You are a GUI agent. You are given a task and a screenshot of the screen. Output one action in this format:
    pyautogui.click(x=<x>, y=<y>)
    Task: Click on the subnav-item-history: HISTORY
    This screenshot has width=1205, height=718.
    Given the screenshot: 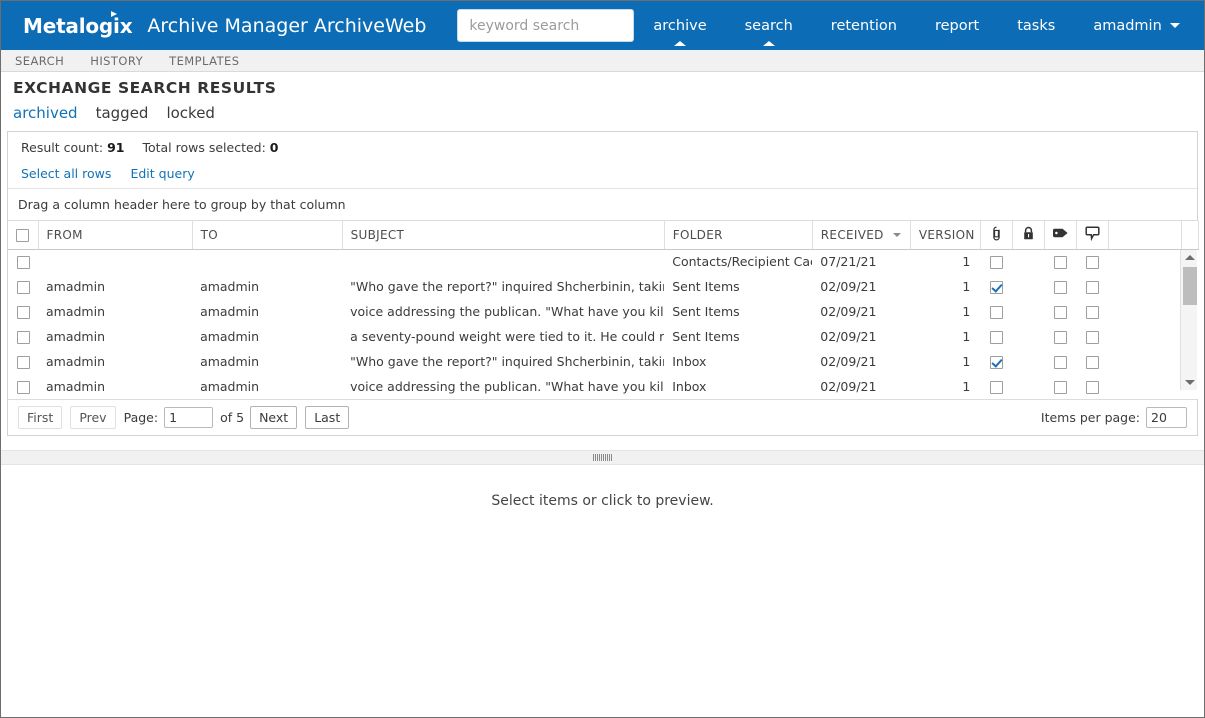 What is the action you would take?
    pyautogui.click(x=116, y=61)
    